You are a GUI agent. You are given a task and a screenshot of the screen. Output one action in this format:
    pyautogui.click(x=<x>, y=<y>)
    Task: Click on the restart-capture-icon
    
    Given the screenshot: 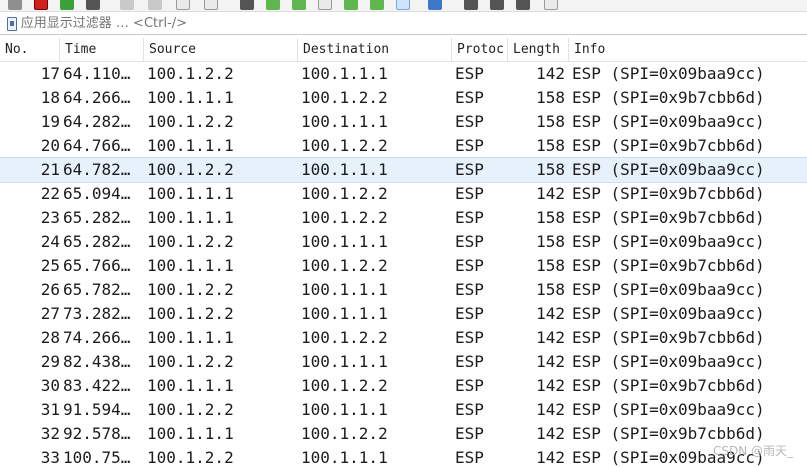 What is the action you would take?
    pyautogui.click(x=67, y=5)
    